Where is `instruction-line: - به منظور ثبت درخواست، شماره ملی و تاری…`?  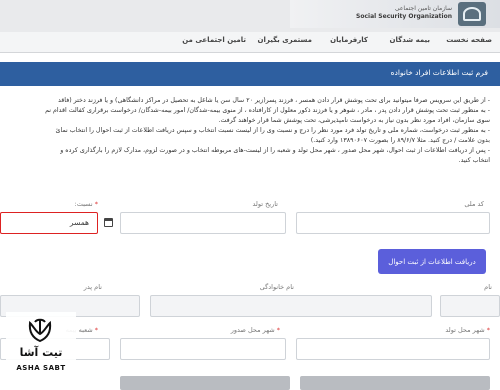
instruction-line: - به منظور ثبت درخواست، شماره ملی و تاری… is located at coordinates (272, 130).